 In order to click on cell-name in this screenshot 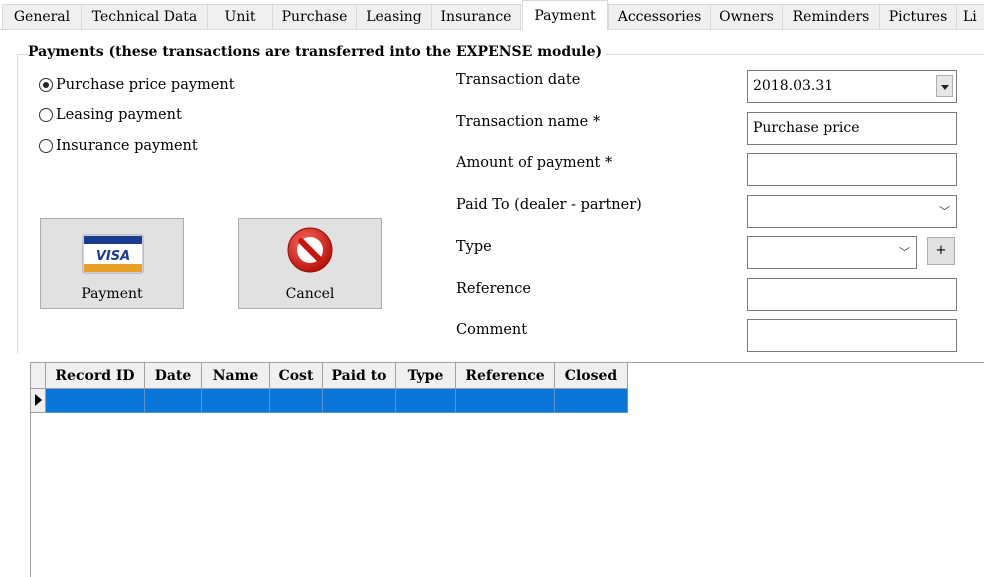, I will do `click(236, 401)`.